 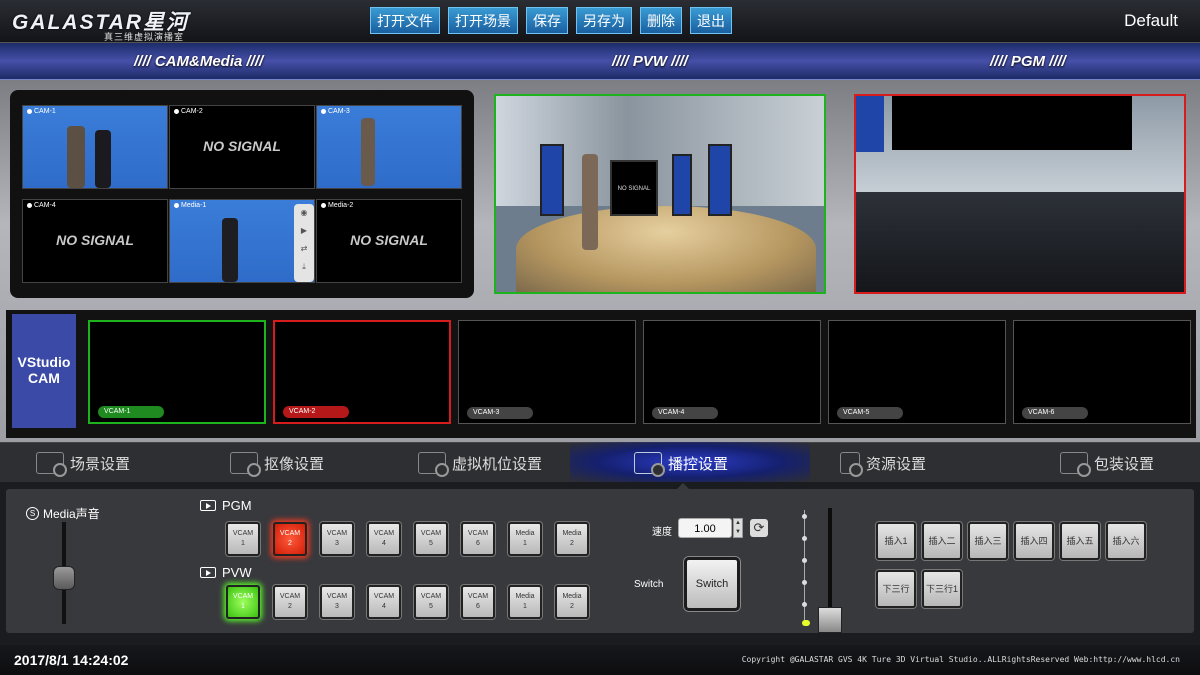 What do you see at coordinates (44, 371) in the screenshot?
I see `vstudio-label: VStudio CAM` at bounding box center [44, 371].